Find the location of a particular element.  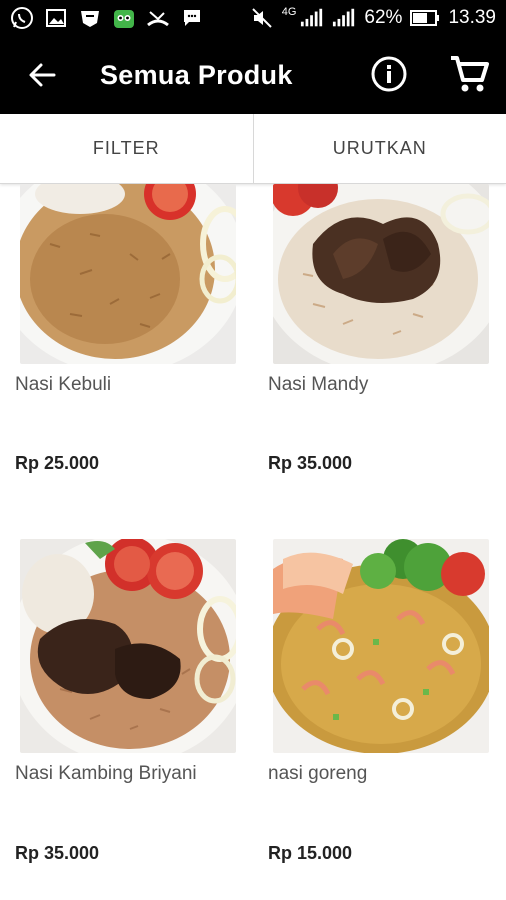

gallery-icon is located at coordinates (56, 18).